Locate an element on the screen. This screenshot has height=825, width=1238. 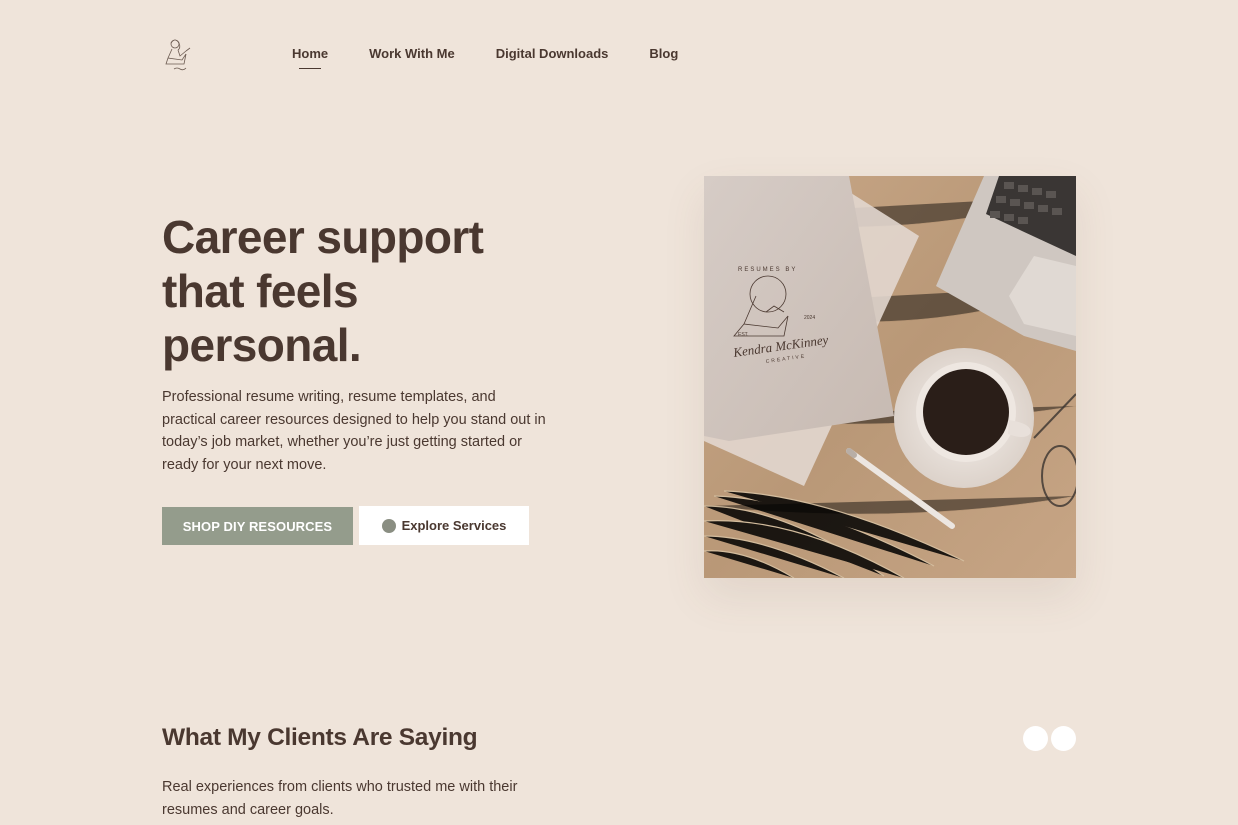
site-logo is located at coordinates (179, 55).